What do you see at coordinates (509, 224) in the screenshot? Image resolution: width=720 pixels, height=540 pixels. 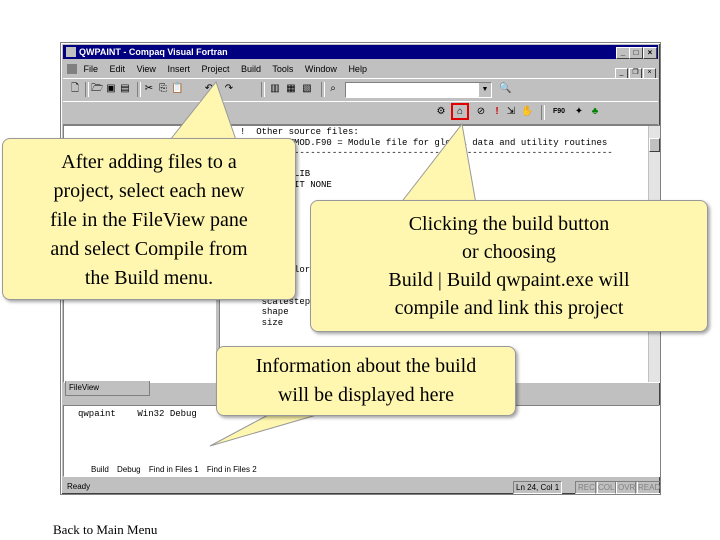 I see `build-callout-line: Clicking the build button` at bounding box center [509, 224].